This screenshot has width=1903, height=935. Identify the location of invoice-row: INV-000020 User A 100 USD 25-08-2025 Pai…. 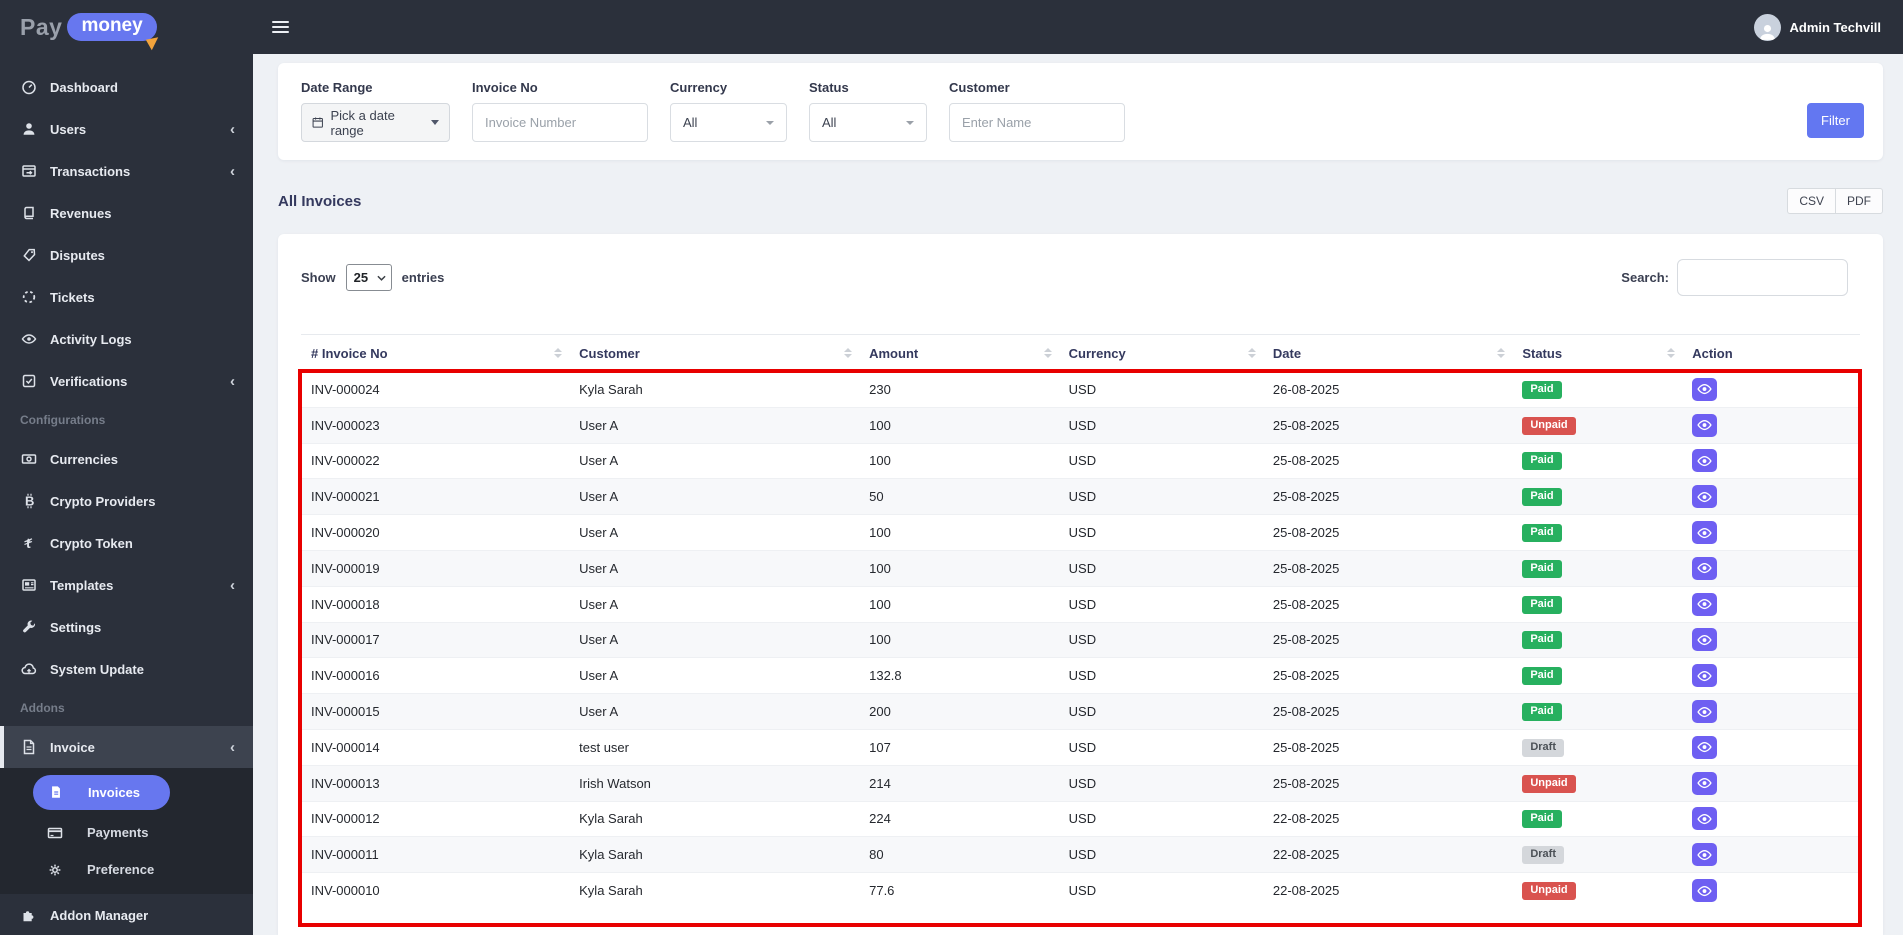
(1080, 532).